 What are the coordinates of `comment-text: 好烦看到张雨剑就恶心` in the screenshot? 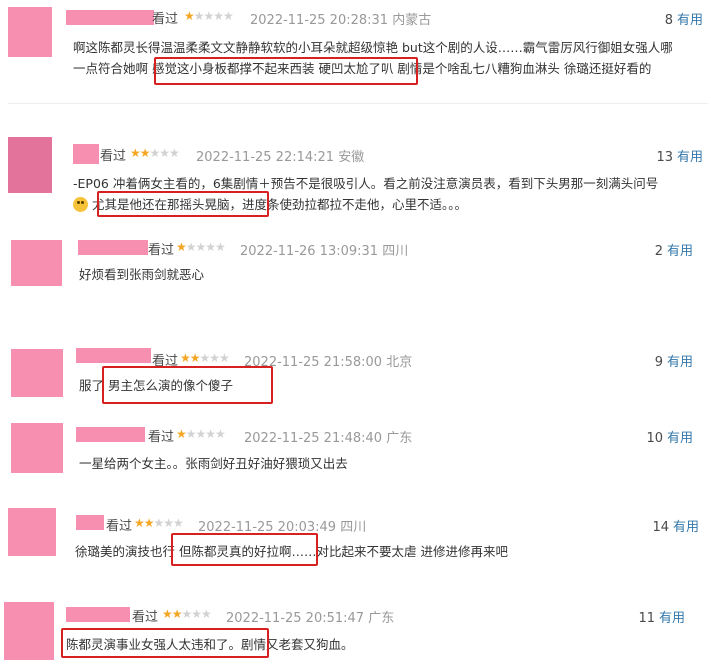 It's located at (142, 274).